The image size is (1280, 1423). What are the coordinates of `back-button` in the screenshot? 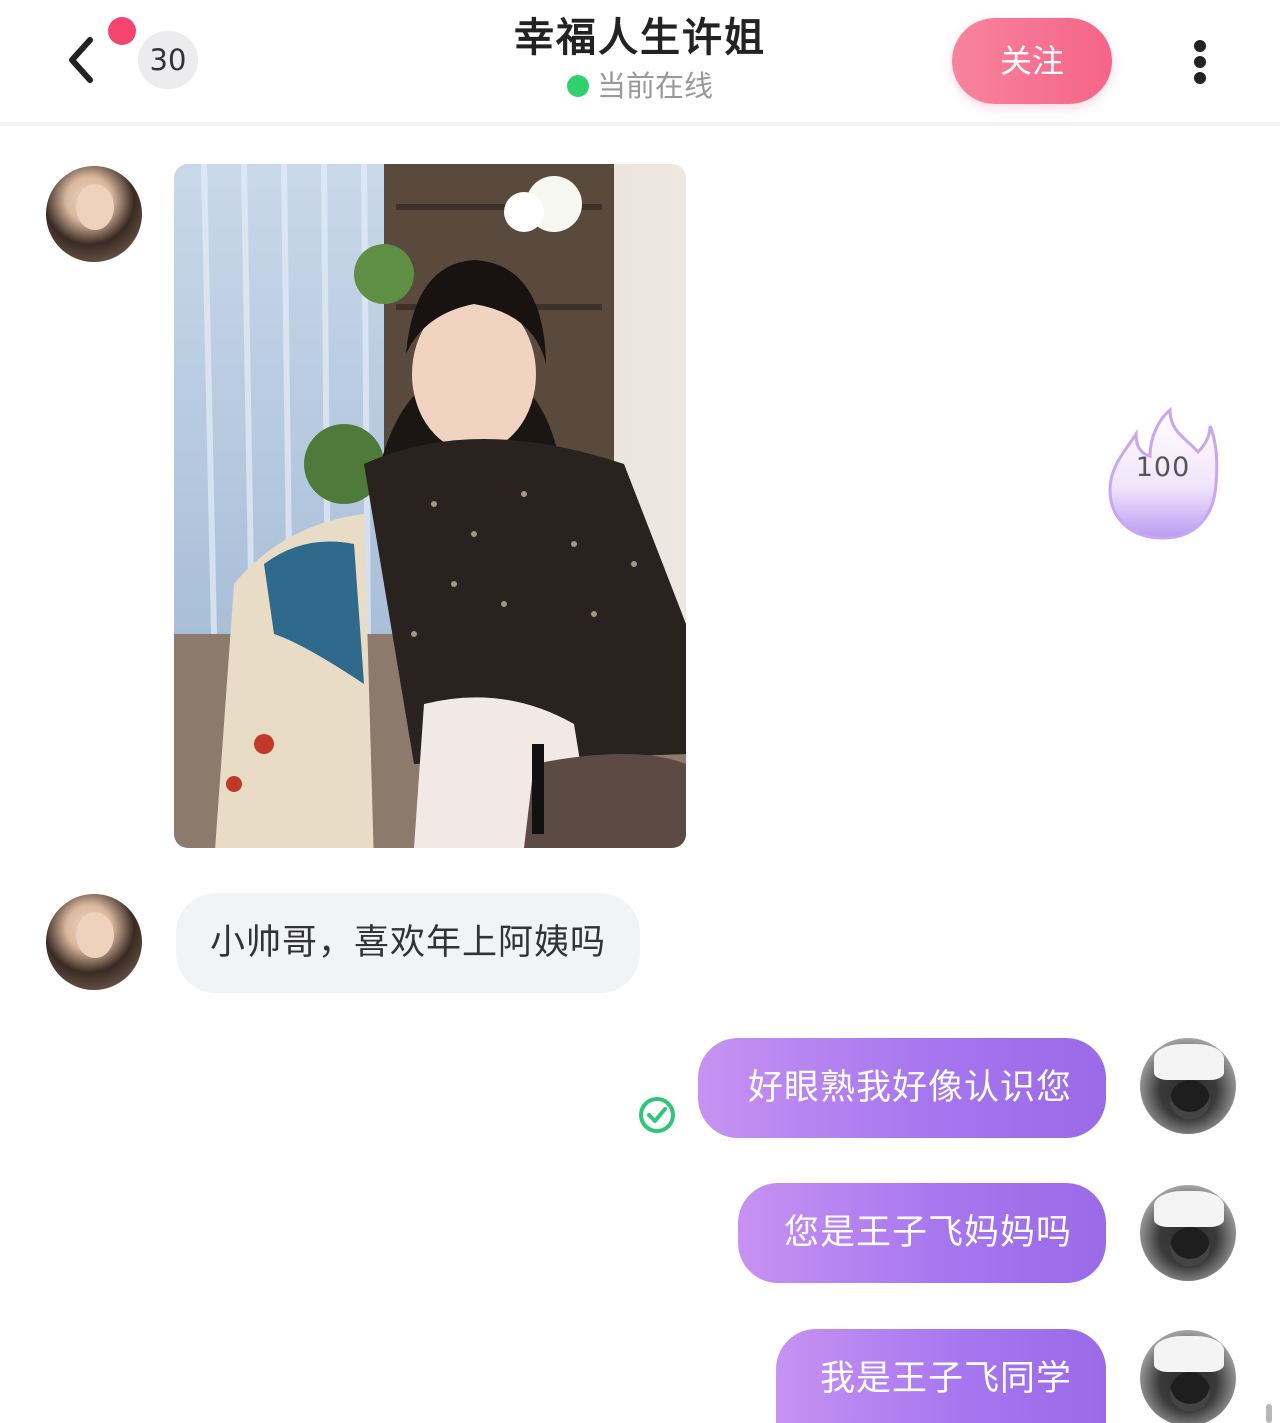 It's located at (83, 60).